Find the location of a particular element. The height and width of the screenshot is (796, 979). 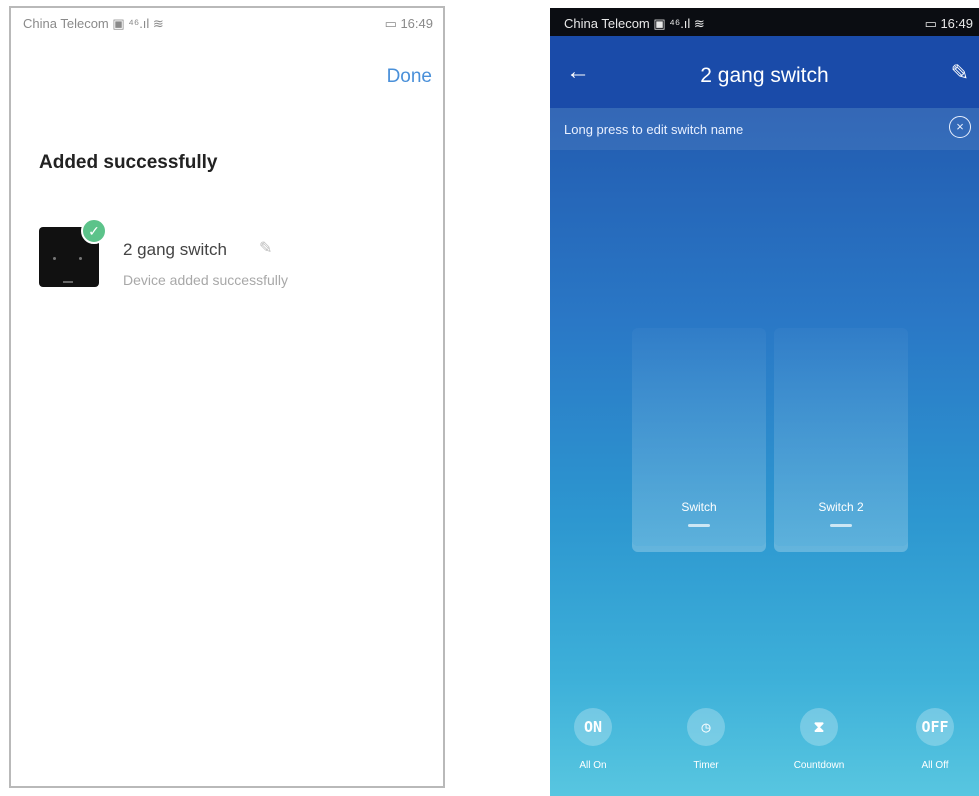

action-label: All On is located at coordinates (593, 765).